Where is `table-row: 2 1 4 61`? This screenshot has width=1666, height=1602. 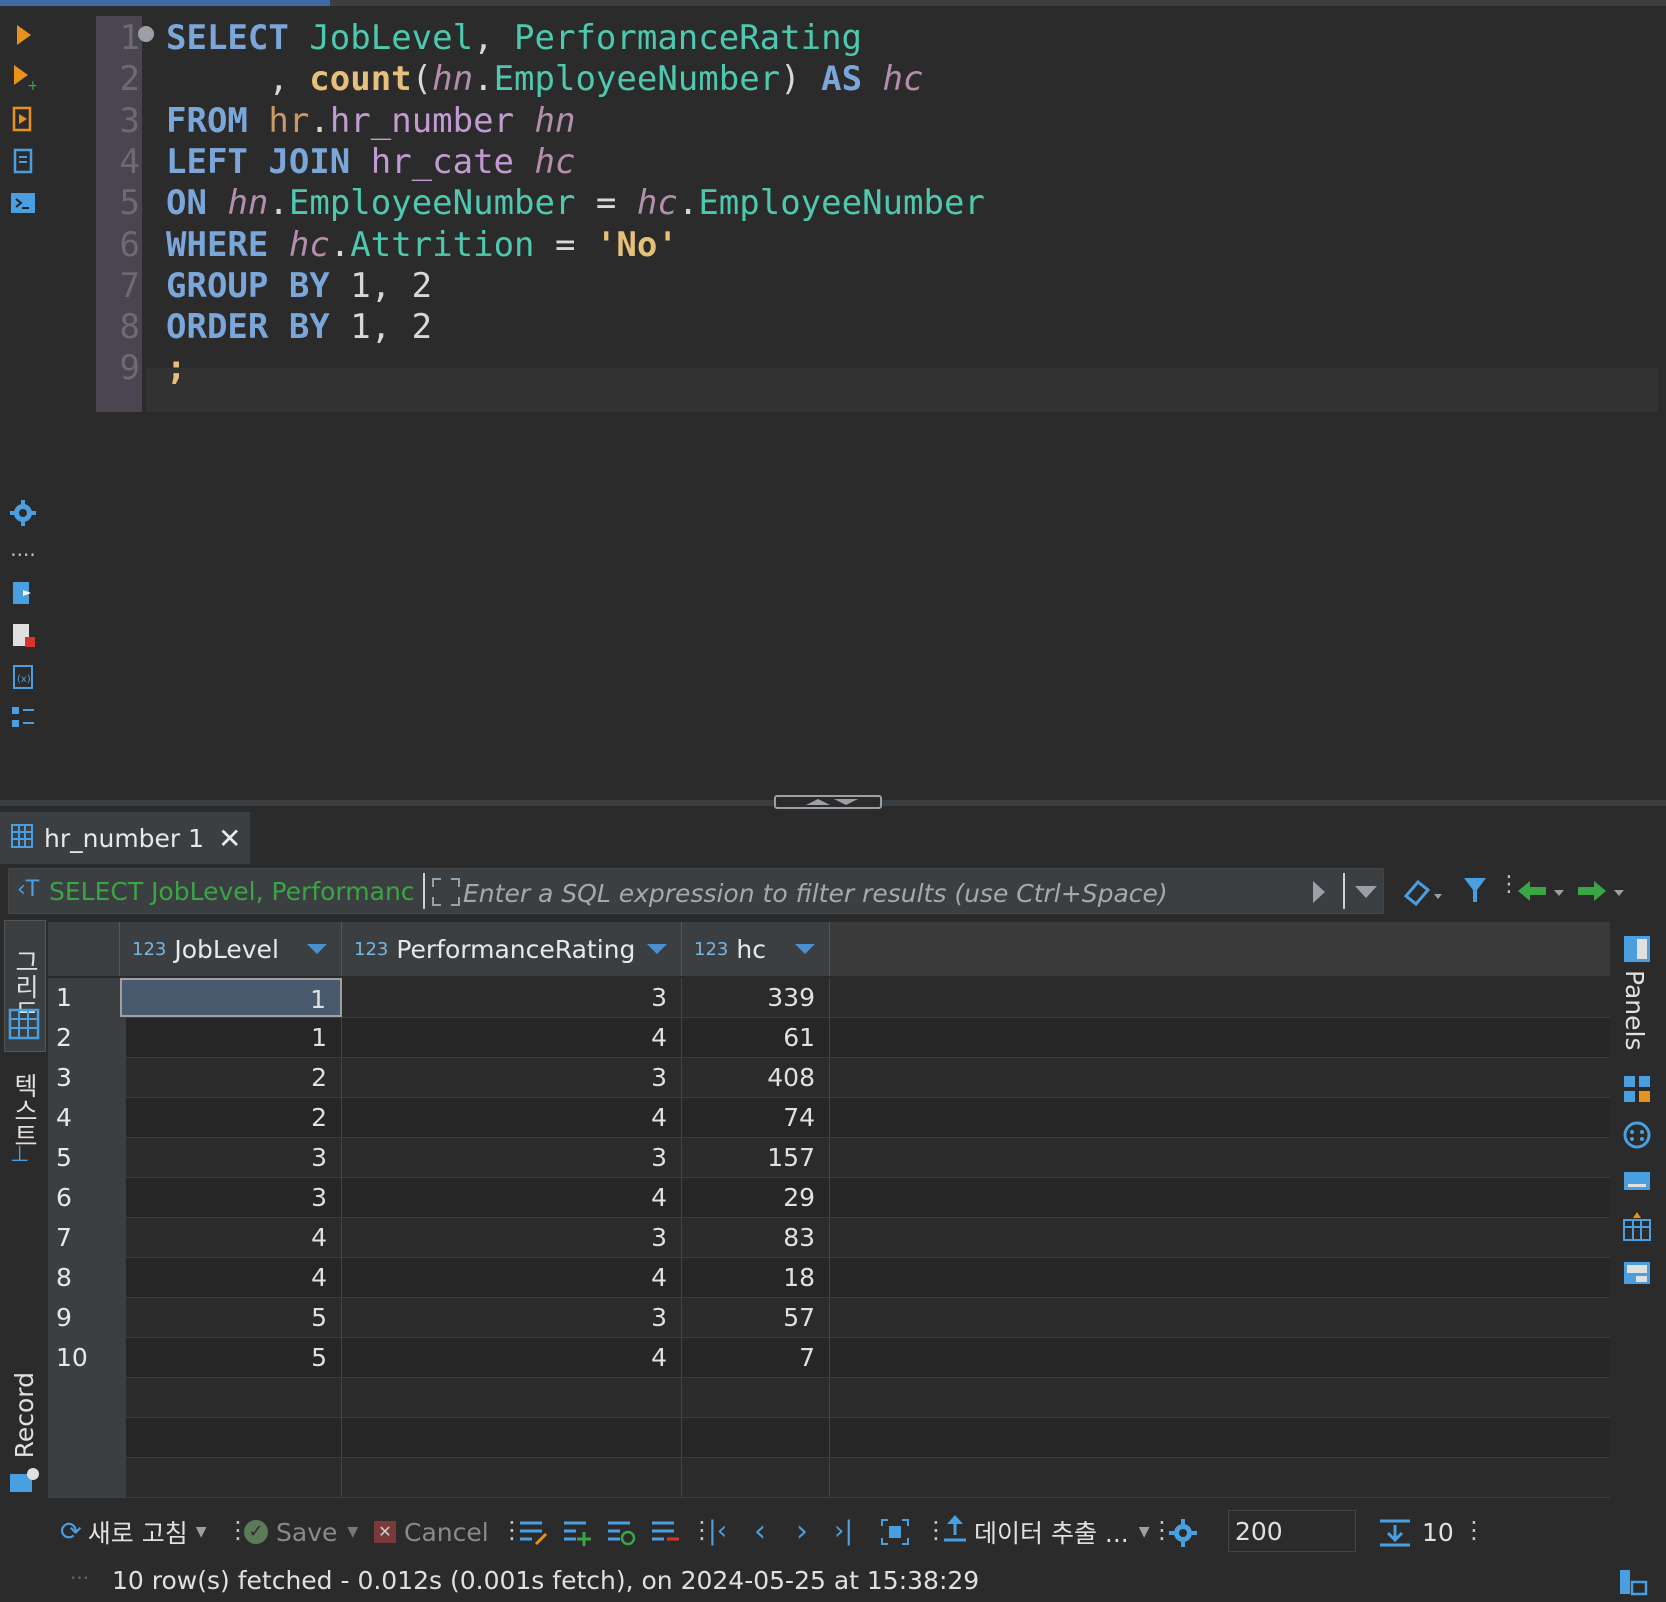 table-row: 2 1 4 61 is located at coordinates (829, 1038).